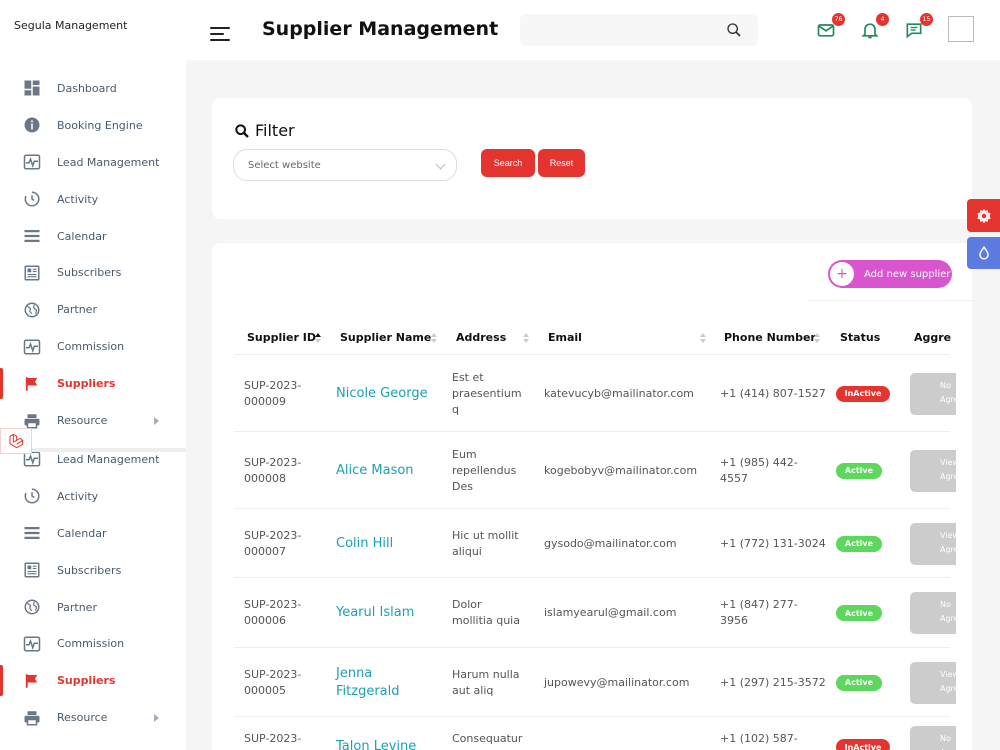 The height and width of the screenshot is (750, 1000). What do you see at coordinates (860, 337) in the screenshot?
I see `col-status: Status` at bounding box center [860, 337].